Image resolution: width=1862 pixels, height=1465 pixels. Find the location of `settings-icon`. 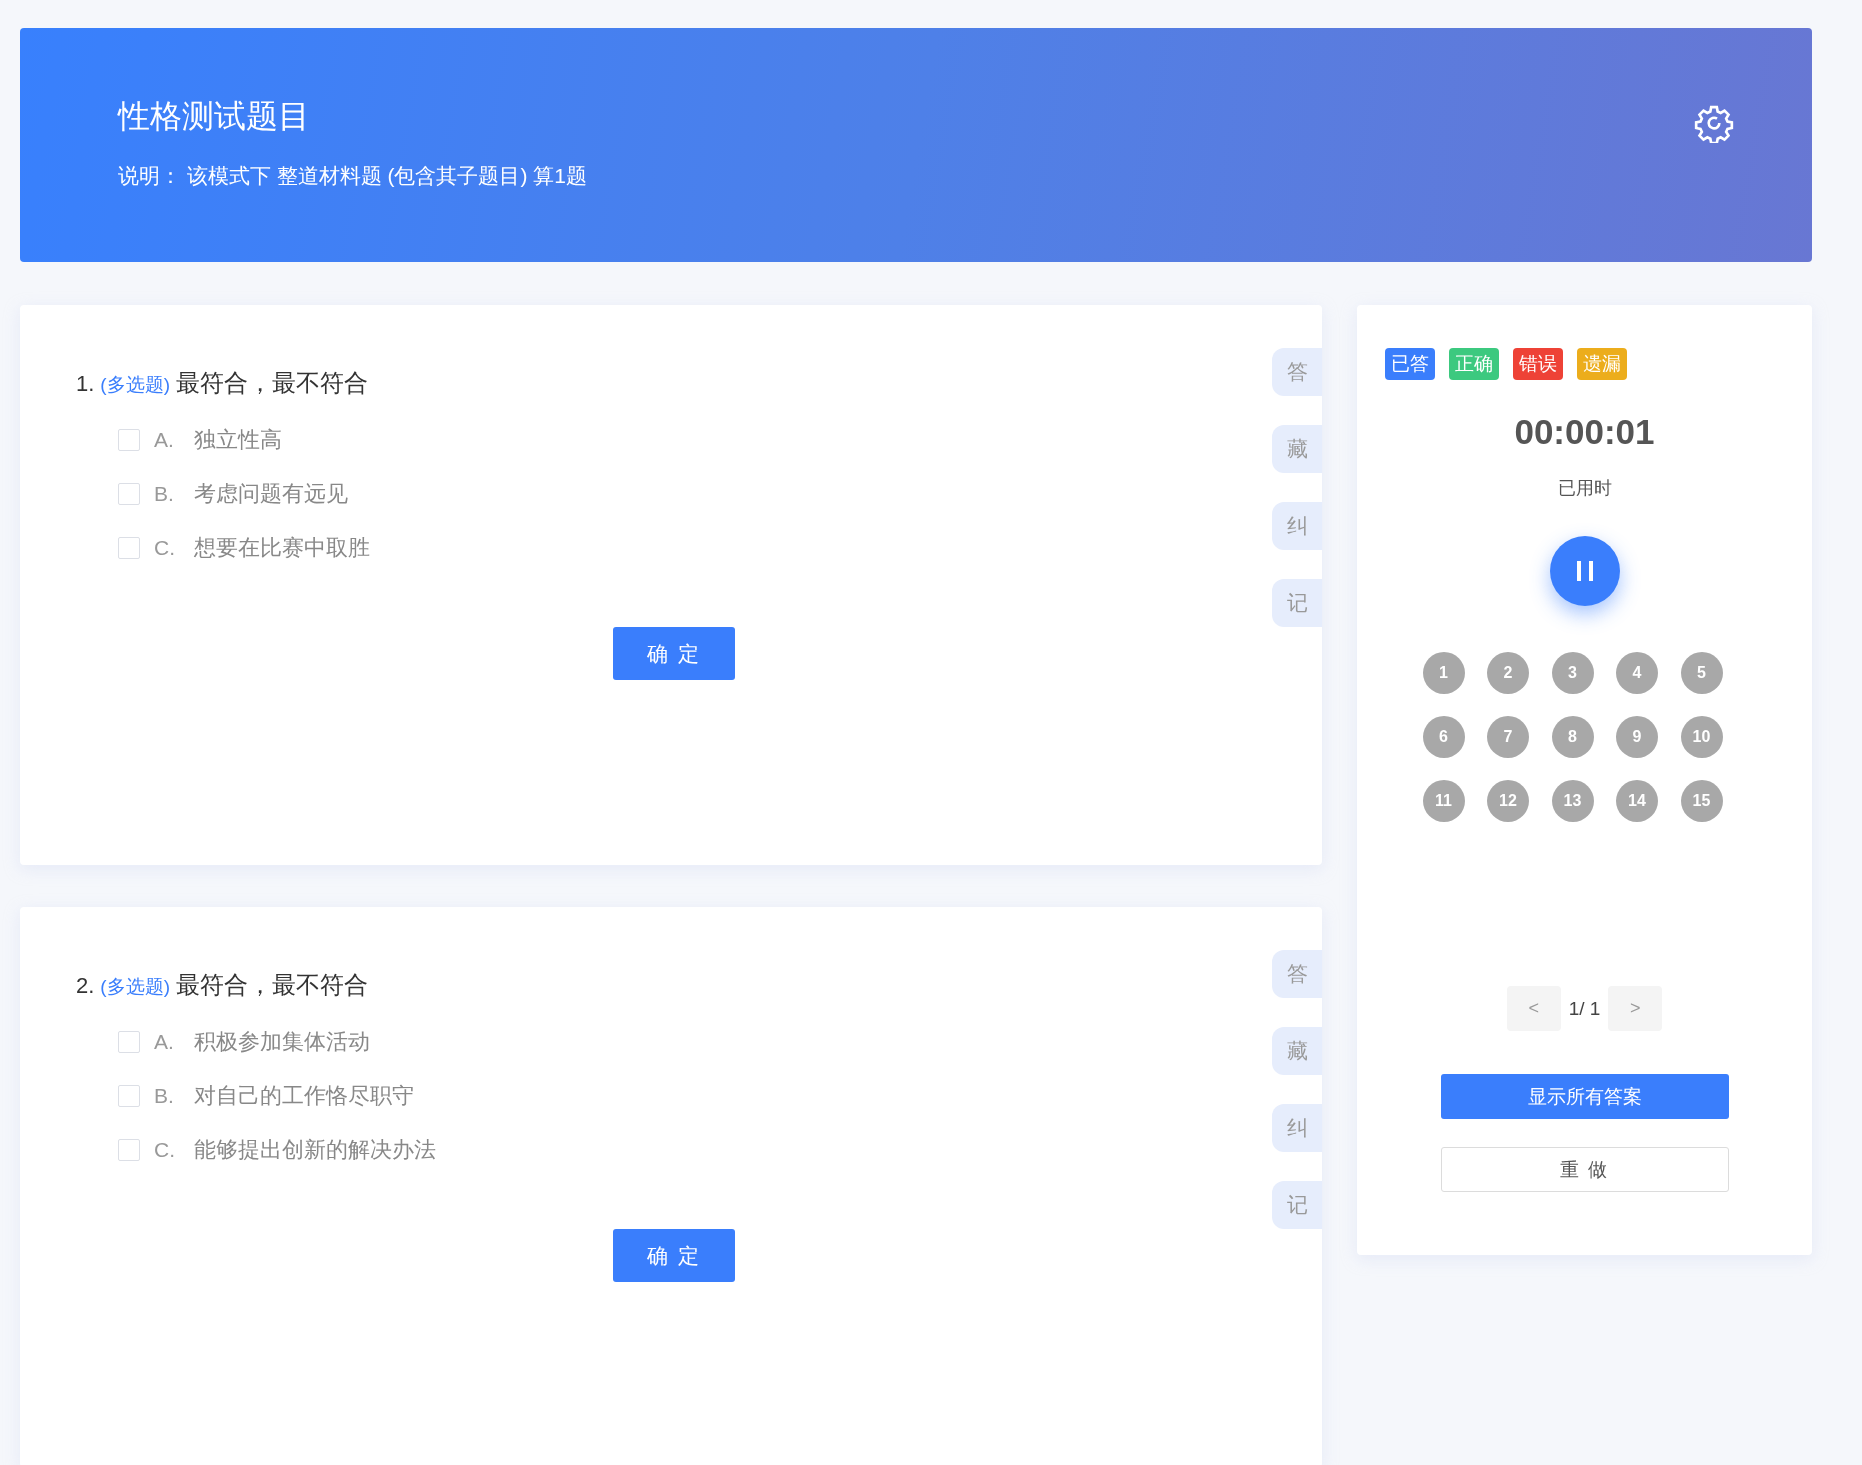

settings-icon is located at coordinates (1714, 123).